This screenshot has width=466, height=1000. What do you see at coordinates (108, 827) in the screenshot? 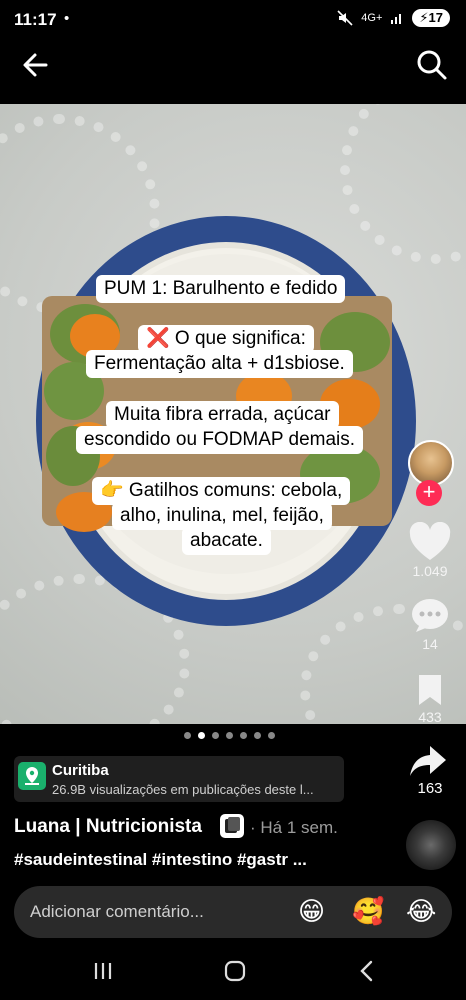
I see `author-name: Luana | Nutricionista` at bounding box center [108, 827].